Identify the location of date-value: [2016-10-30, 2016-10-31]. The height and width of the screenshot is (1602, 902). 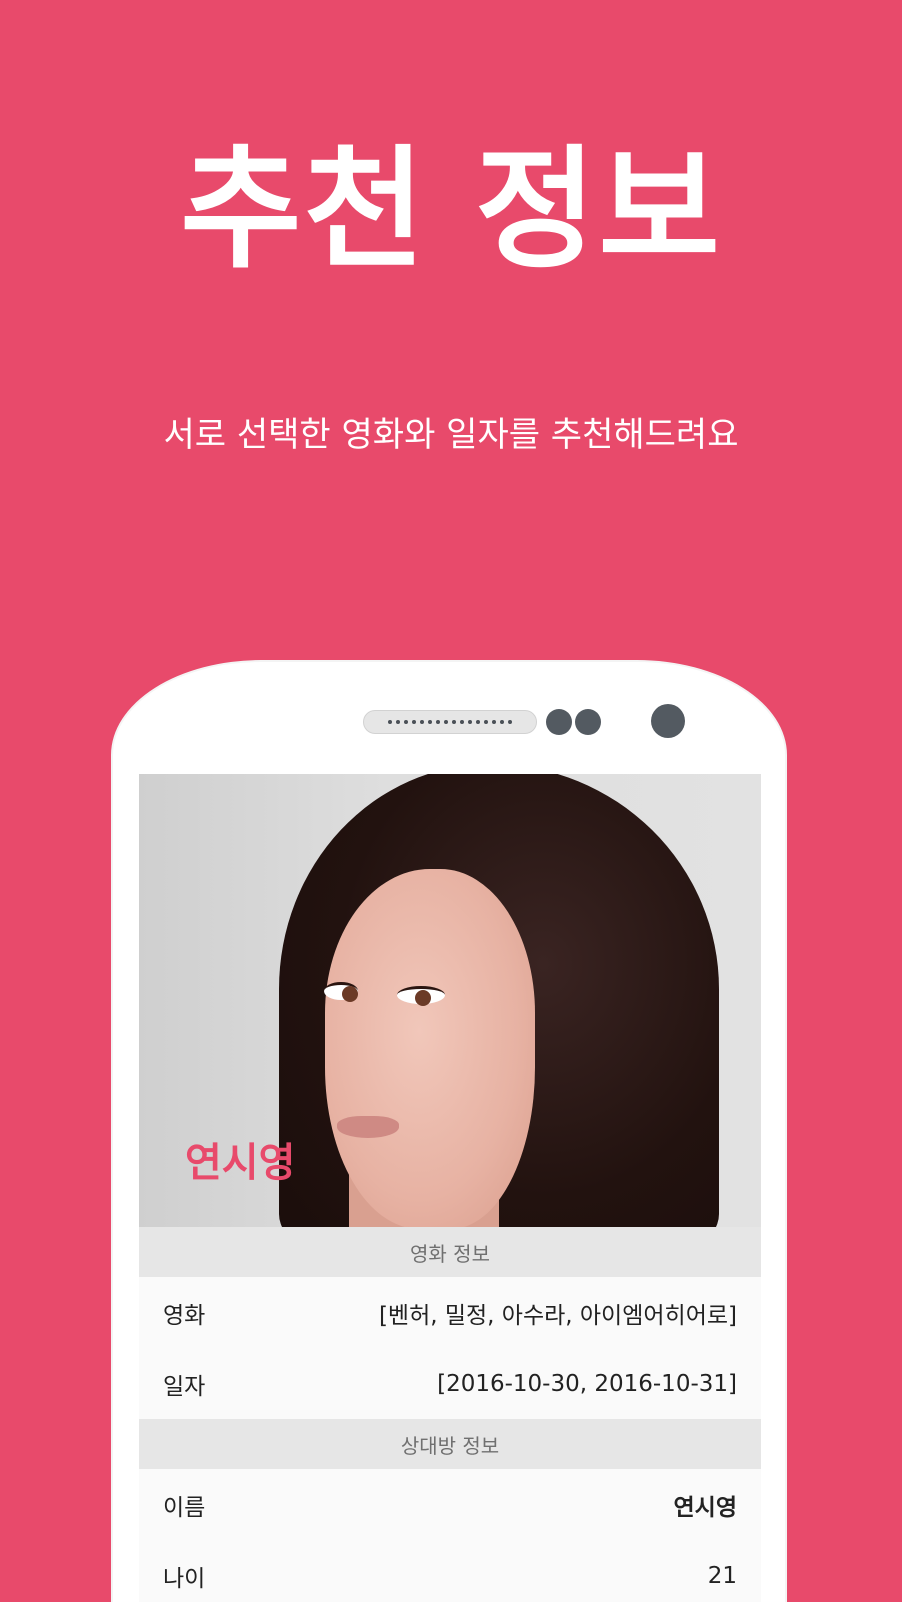
(587, 1383).